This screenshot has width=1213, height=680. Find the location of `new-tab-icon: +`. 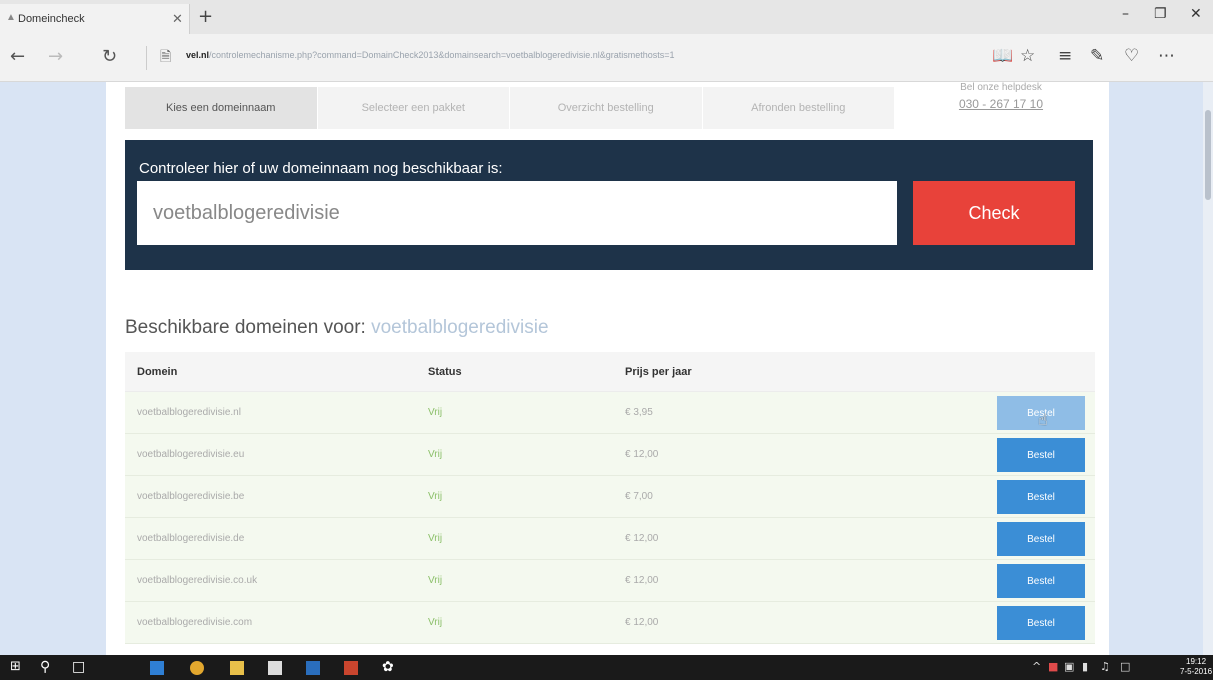

new-tab-icon: + is located at coordinates (205, 16).